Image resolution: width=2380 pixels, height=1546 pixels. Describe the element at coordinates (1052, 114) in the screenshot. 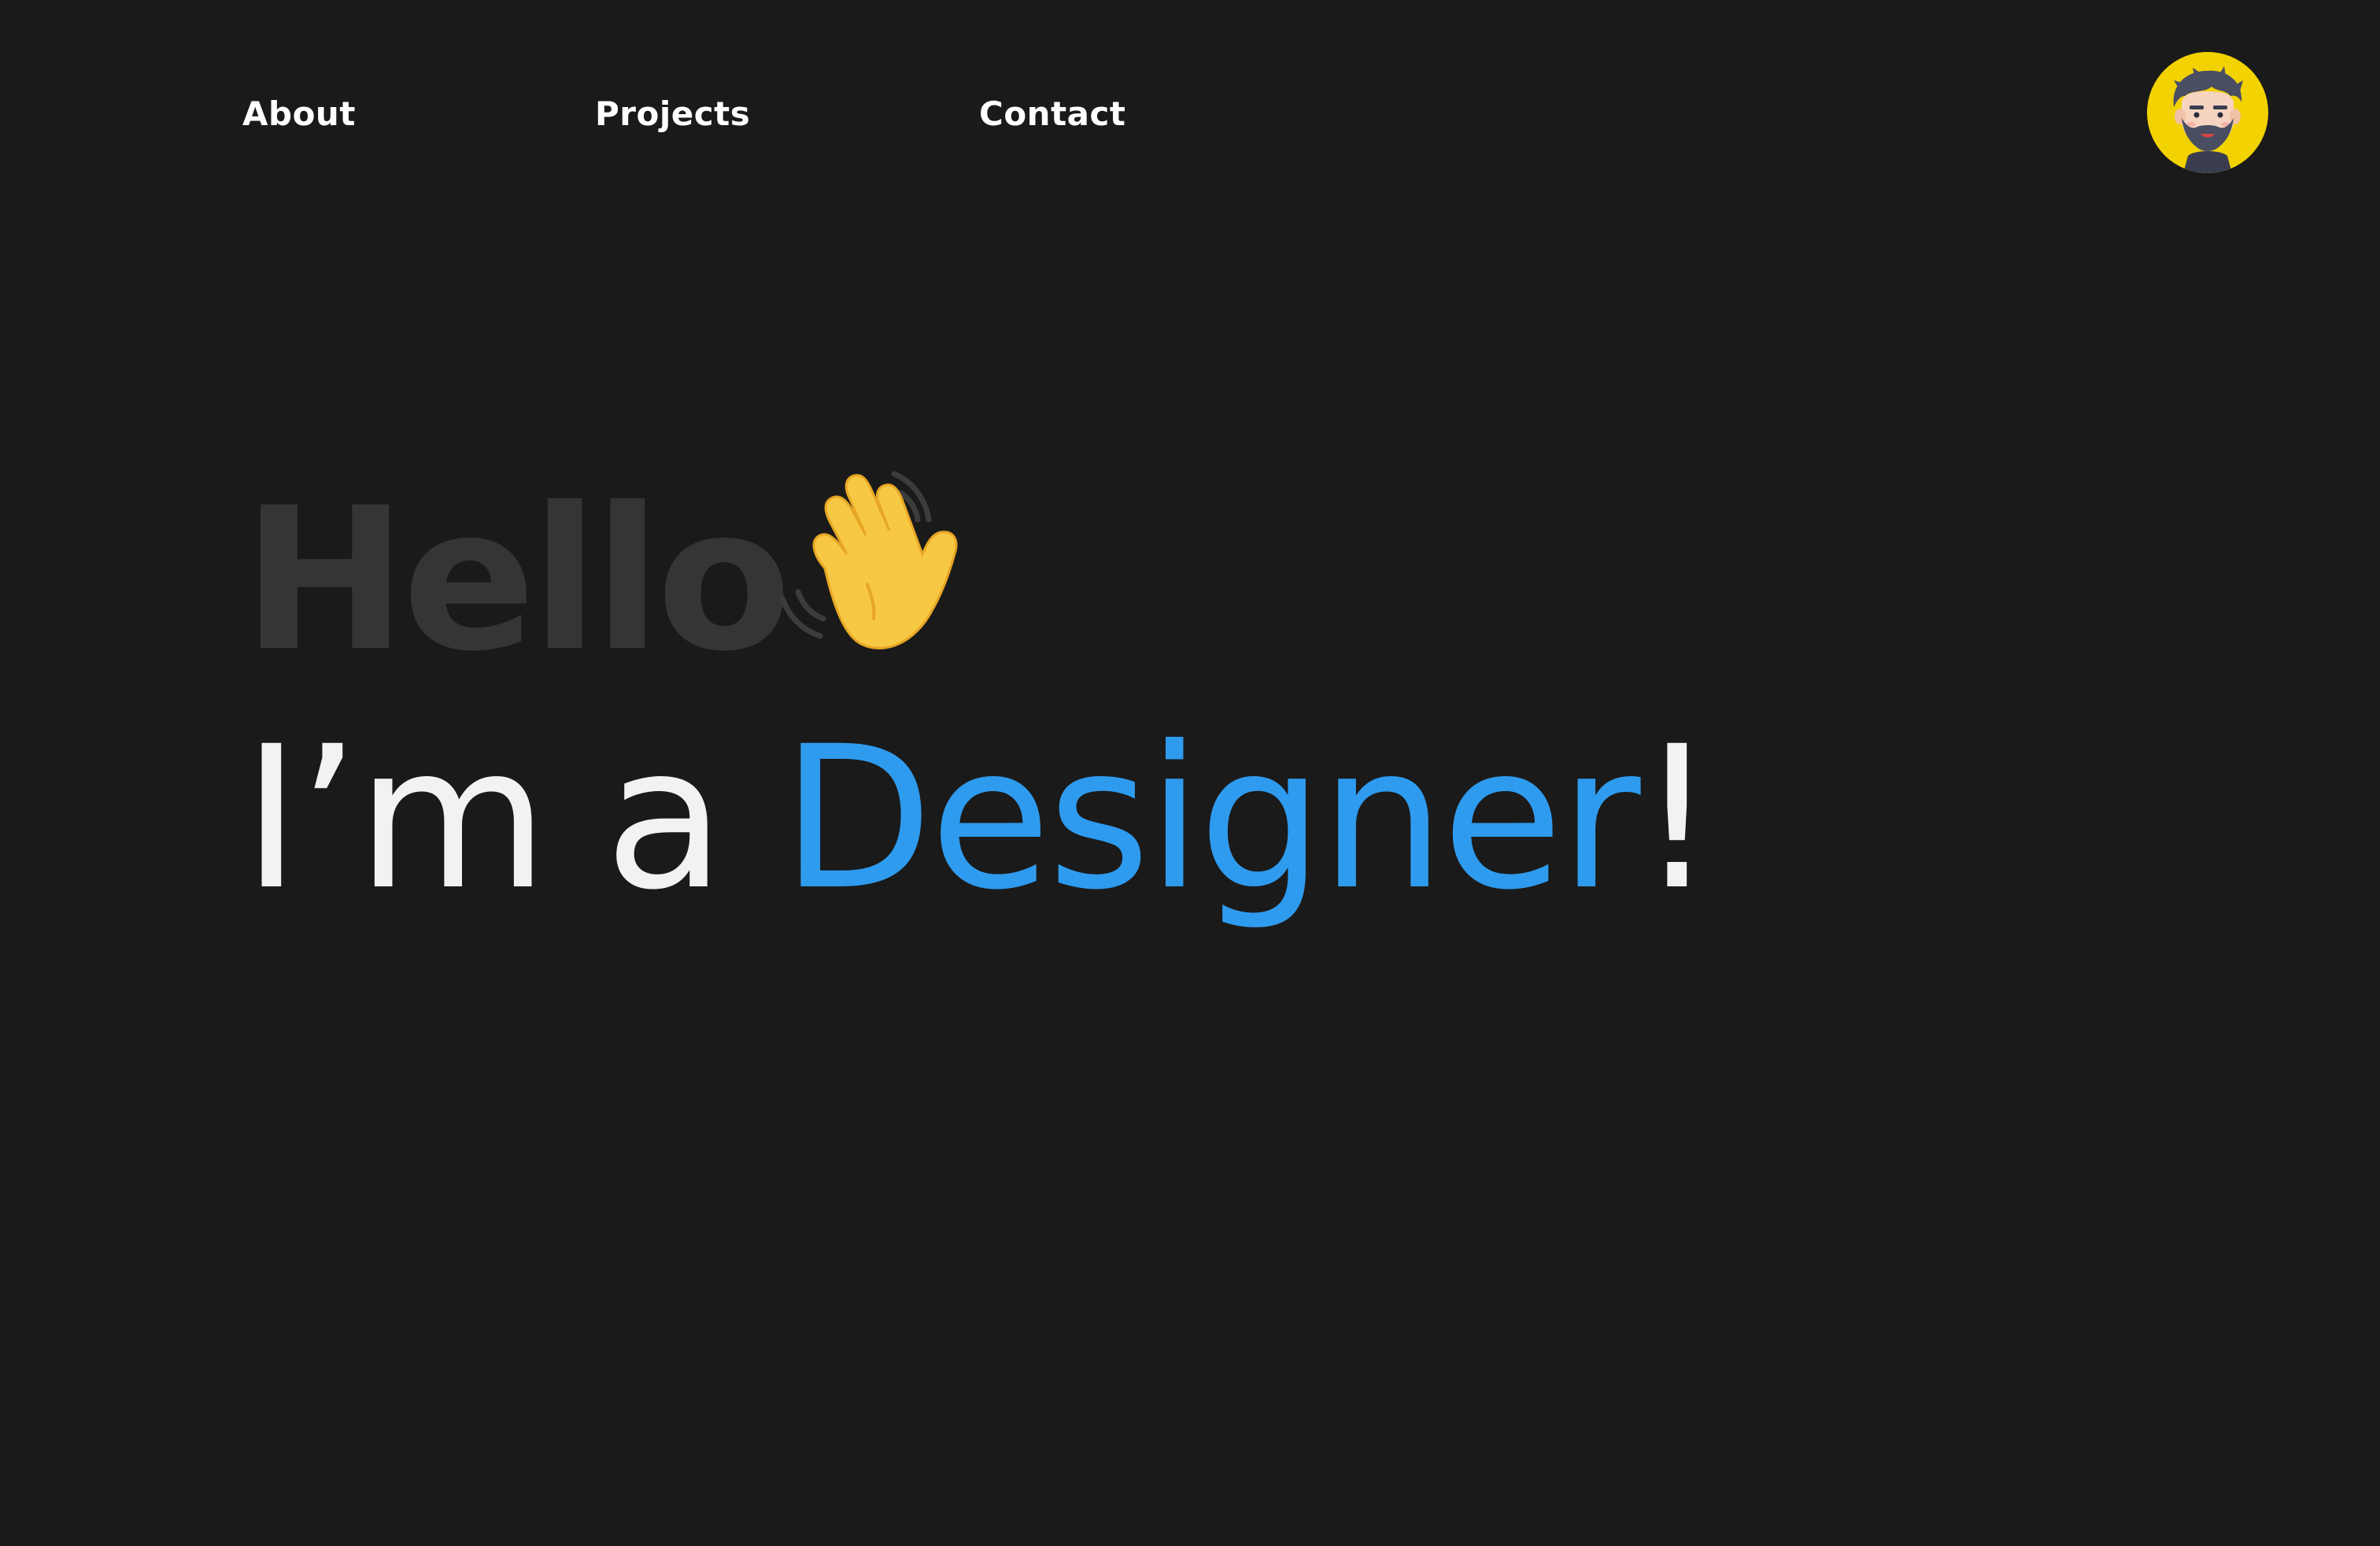

I see `nav-link-contact: Contact` at that location.